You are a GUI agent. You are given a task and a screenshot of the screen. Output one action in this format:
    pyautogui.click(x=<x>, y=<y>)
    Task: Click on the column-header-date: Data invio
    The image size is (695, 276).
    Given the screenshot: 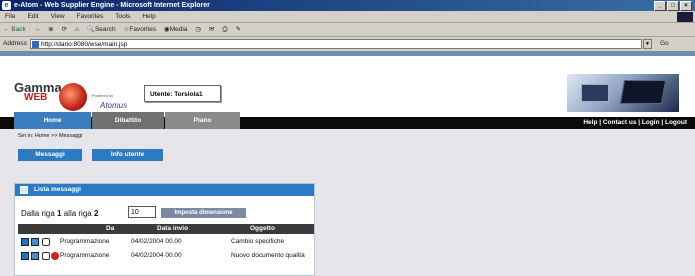 What is the action you would take?
    pyautogui.click(x=173, y=228)
    